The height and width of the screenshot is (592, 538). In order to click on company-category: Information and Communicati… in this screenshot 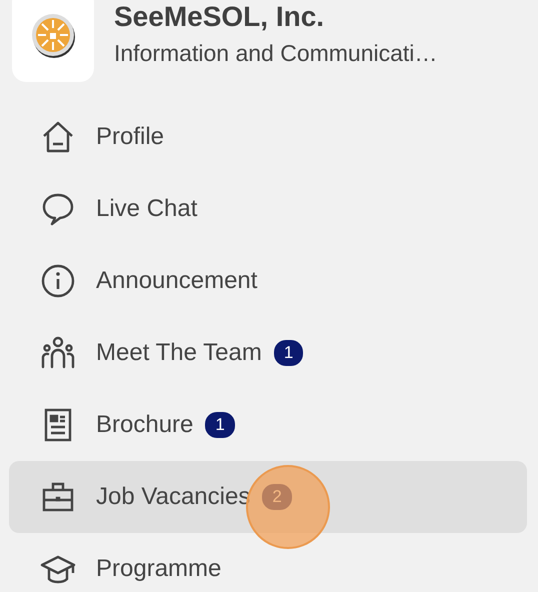, I will do `click(276, 53)`.